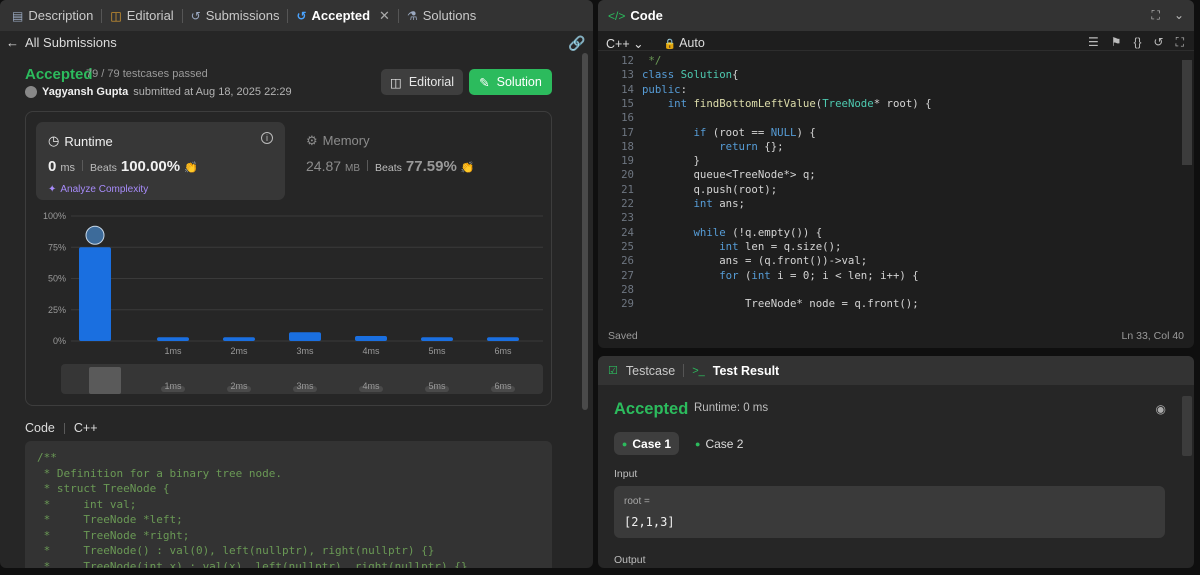 The image size is (1200, 575). I want to click on save-status: Saved, so click(623, 336).